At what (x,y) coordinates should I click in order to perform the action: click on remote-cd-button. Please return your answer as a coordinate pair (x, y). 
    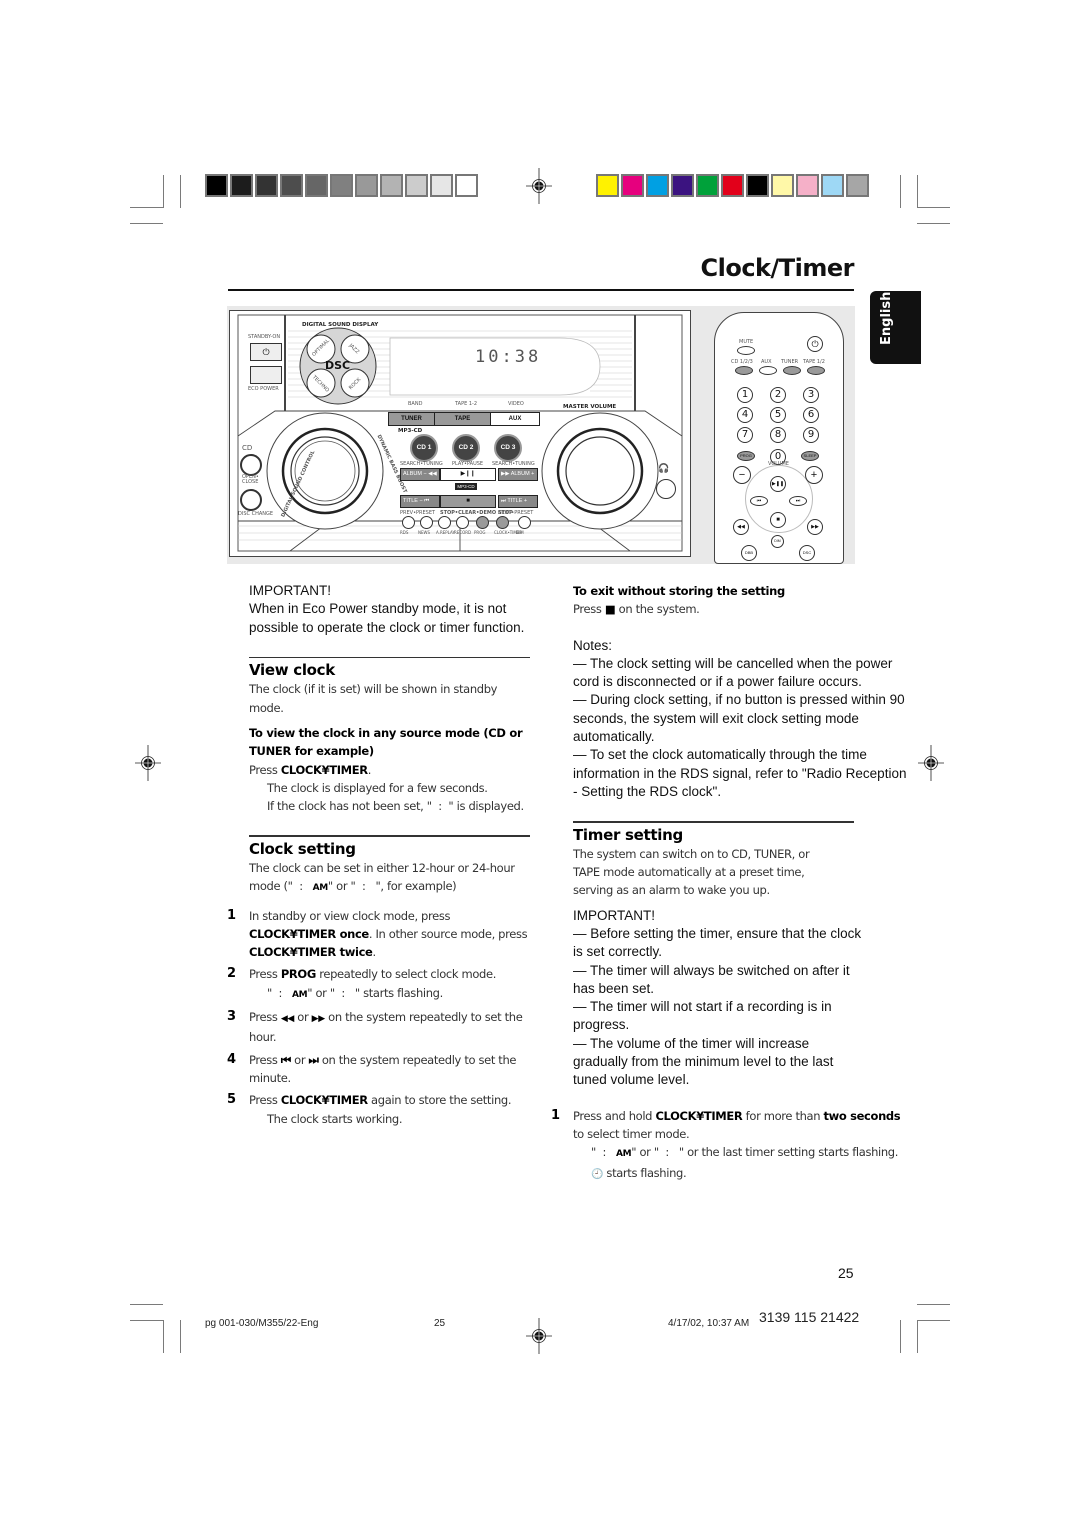
    Looking at the image, I should click on (744, 370).